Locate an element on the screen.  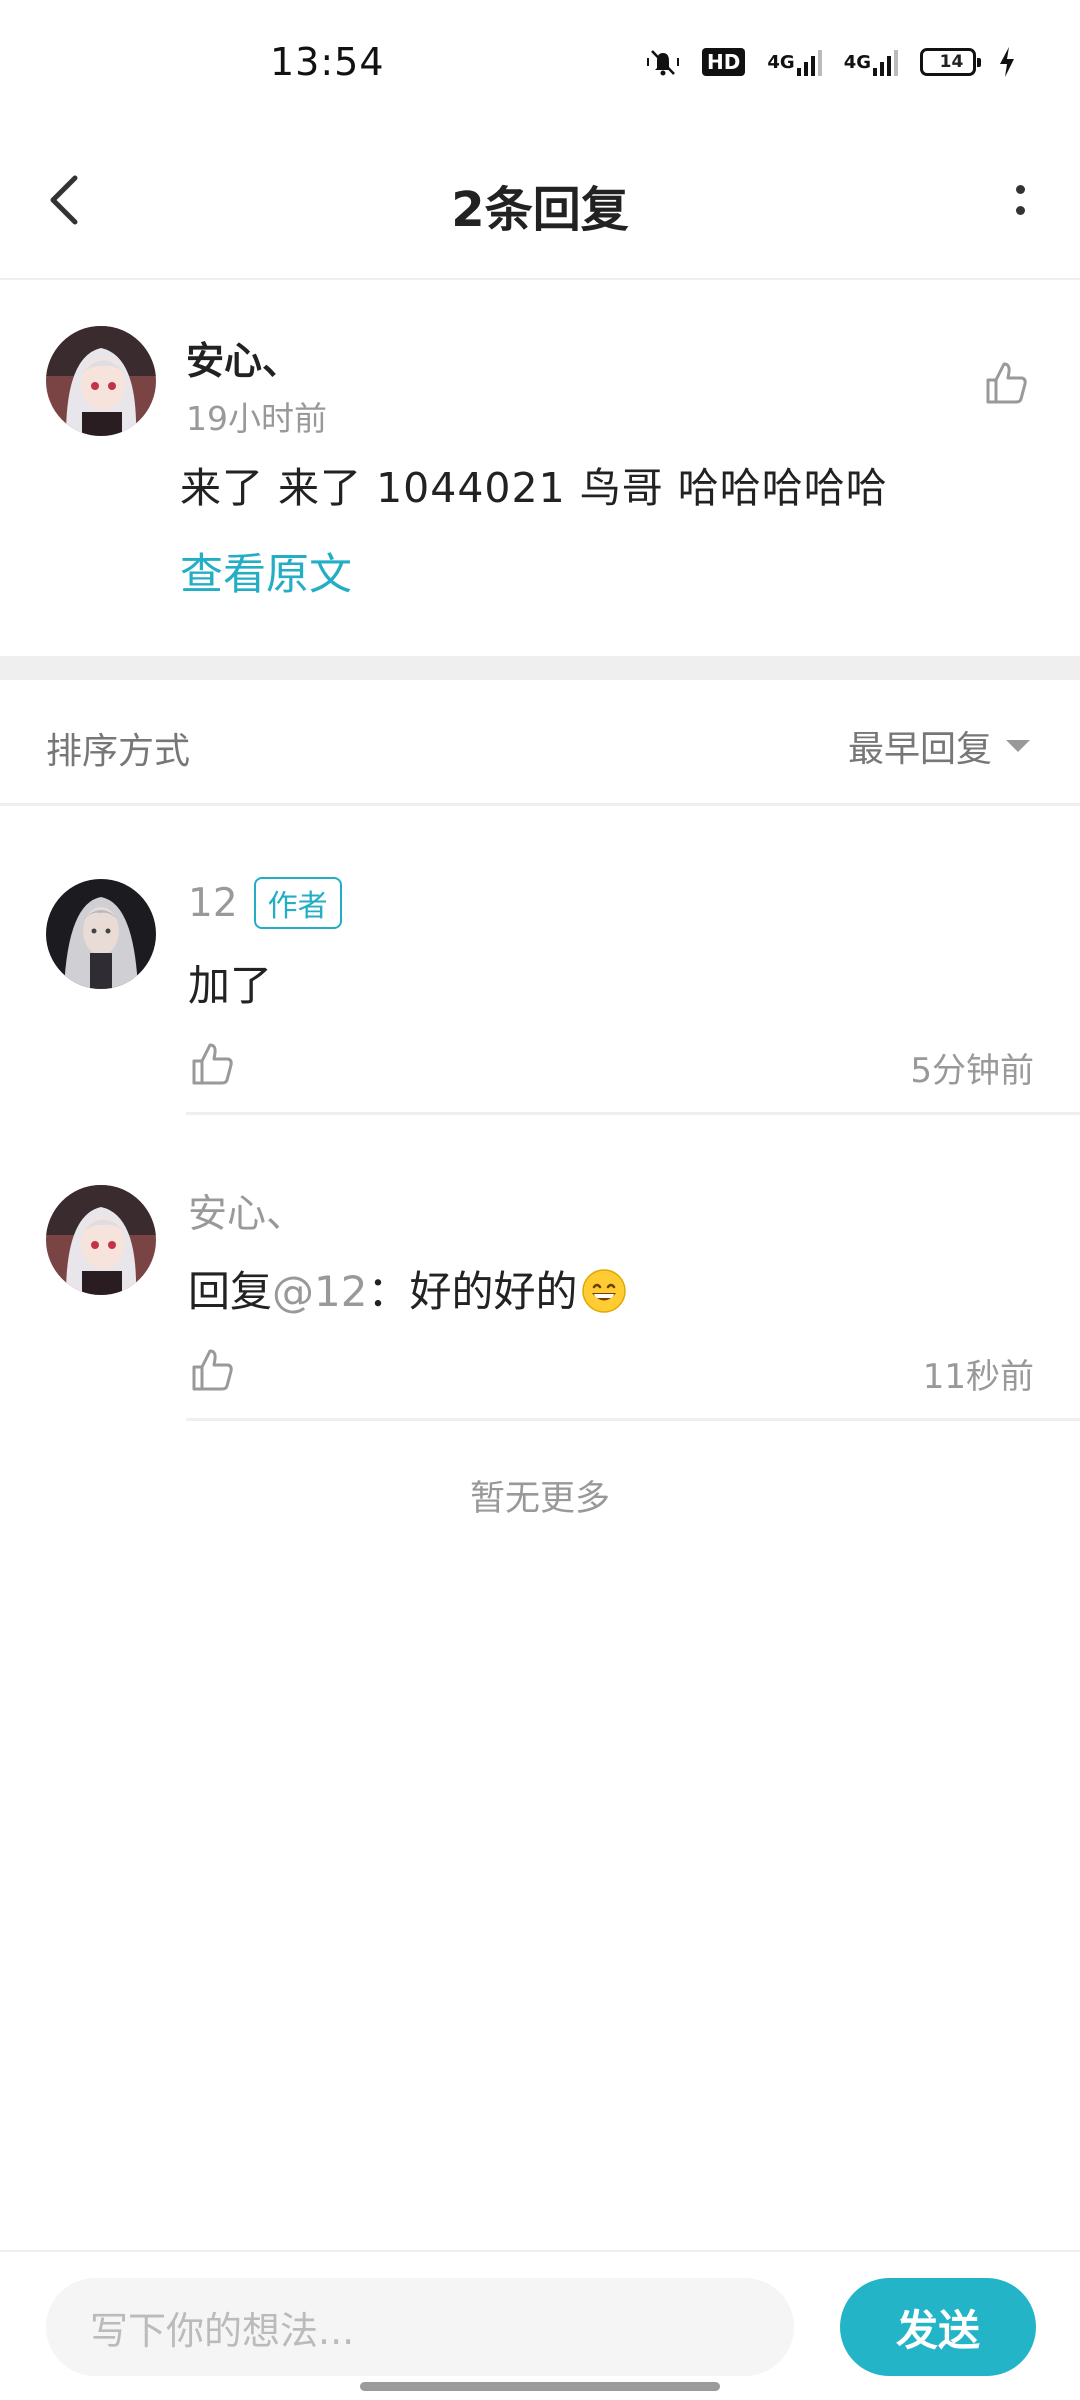
battery-level: 14 is located at coordinates (951, 62).